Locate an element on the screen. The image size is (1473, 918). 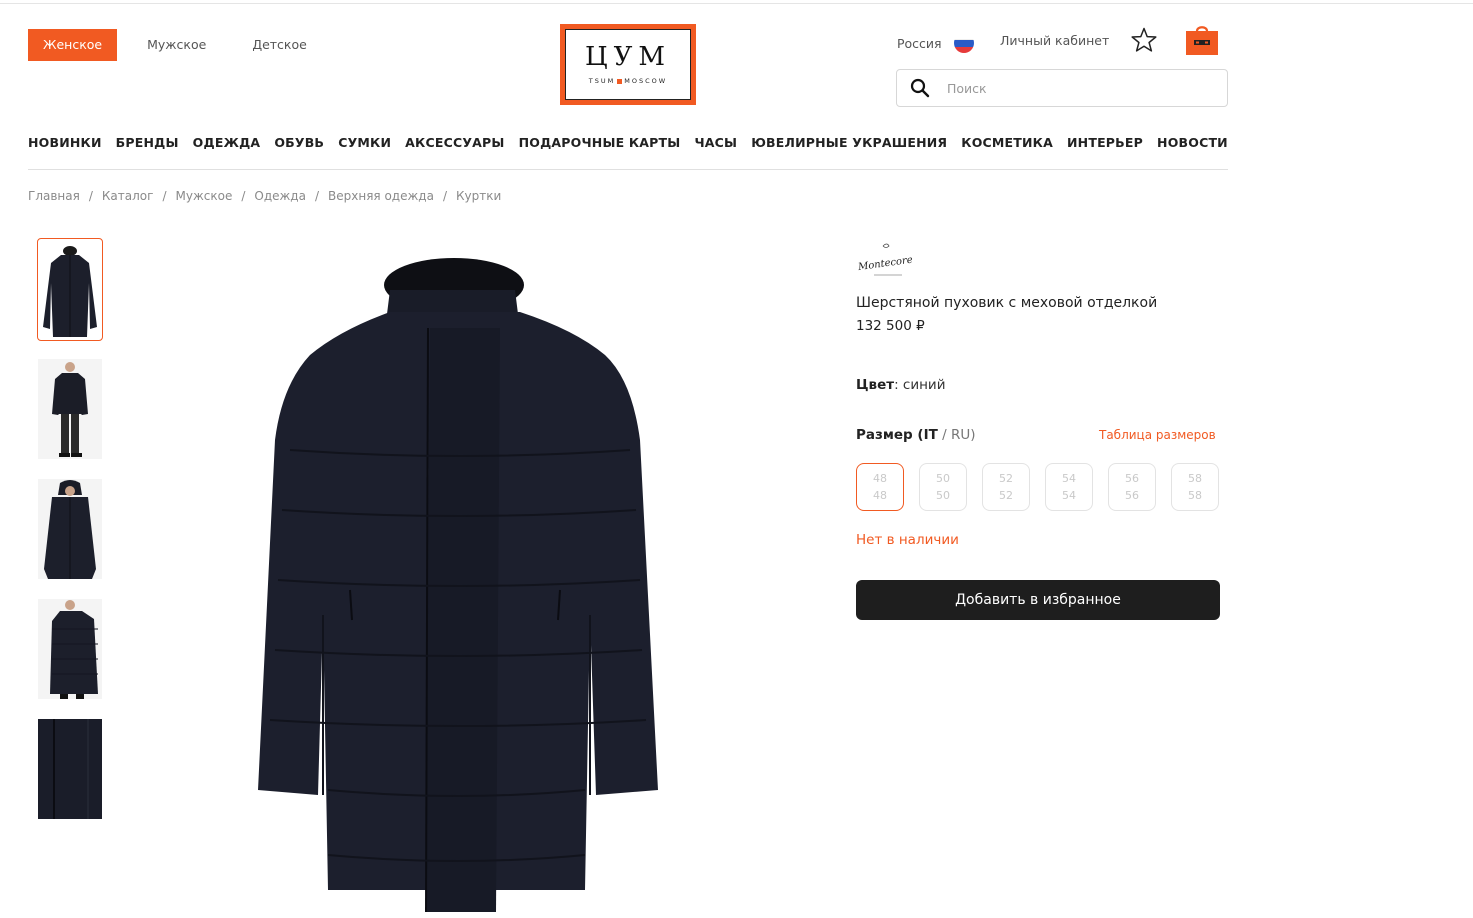
favorites-star-icon is located at coordinates (1144, 40).